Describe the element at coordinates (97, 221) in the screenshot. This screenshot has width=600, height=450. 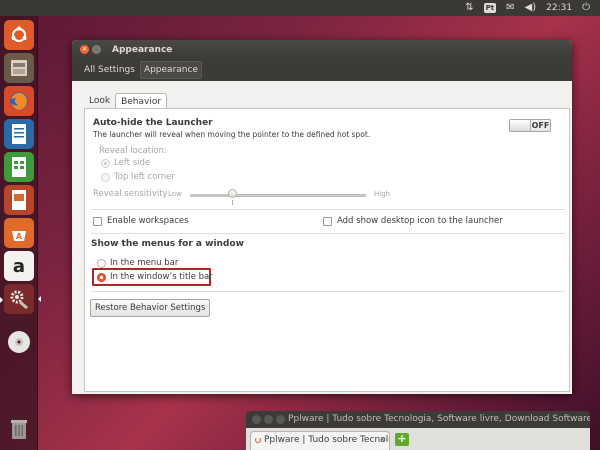
I see `enable-workspaces-checkbox` at that location.